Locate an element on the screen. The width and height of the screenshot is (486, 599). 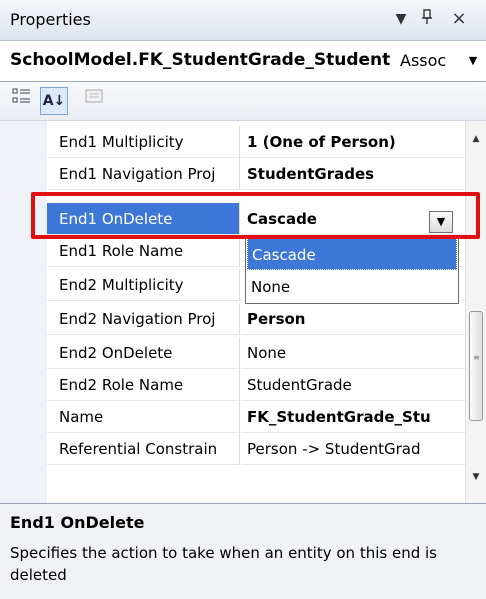
property-row: End2 Role Name StudentGrade is located at coordinates (256, 385).